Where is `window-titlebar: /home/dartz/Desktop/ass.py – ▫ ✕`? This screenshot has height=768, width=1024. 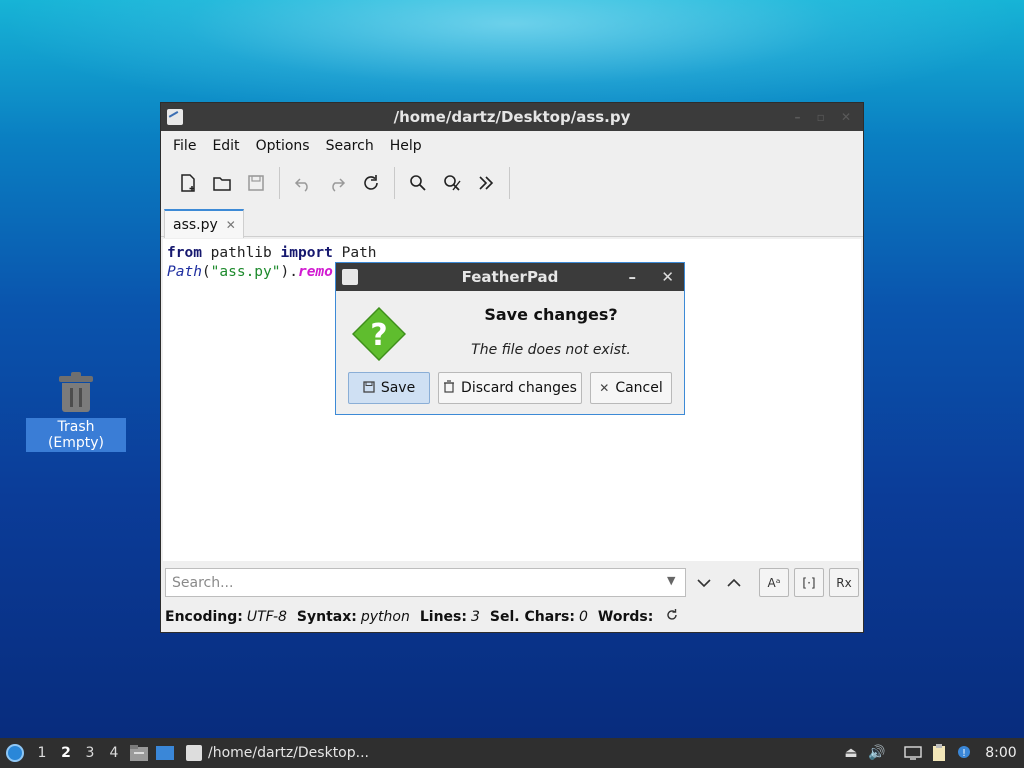
window-titlebar: /home/dartz/Desktop/ass.py – ▫ ✕ is located at coordinates (512, 117).